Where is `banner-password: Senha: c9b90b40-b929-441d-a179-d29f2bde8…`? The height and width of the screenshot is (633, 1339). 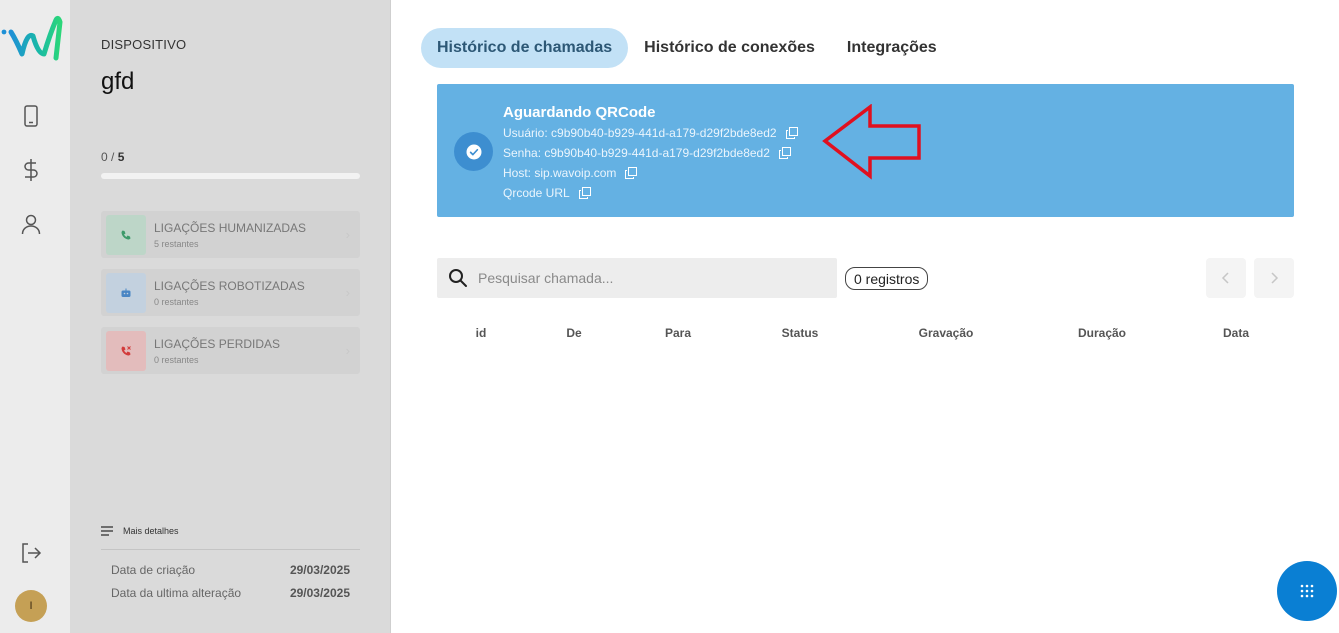
banner-password: Senha: c9b90b40-b929-441d-a179-d29f2bde8… is located at coordinates (636, 153).